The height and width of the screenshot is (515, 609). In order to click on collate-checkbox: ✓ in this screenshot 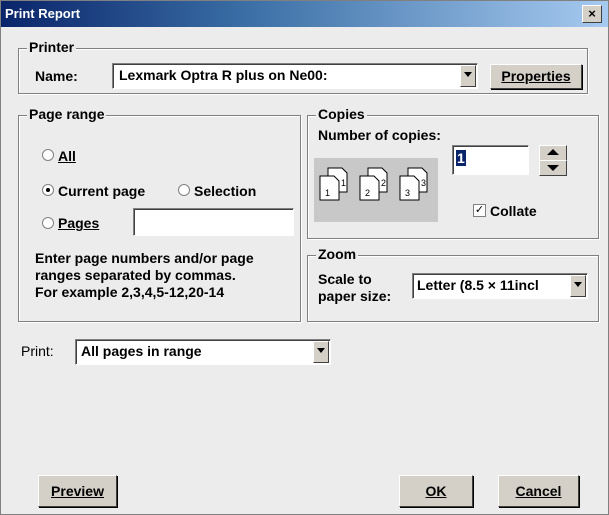, I will do `click(479, 210)`.